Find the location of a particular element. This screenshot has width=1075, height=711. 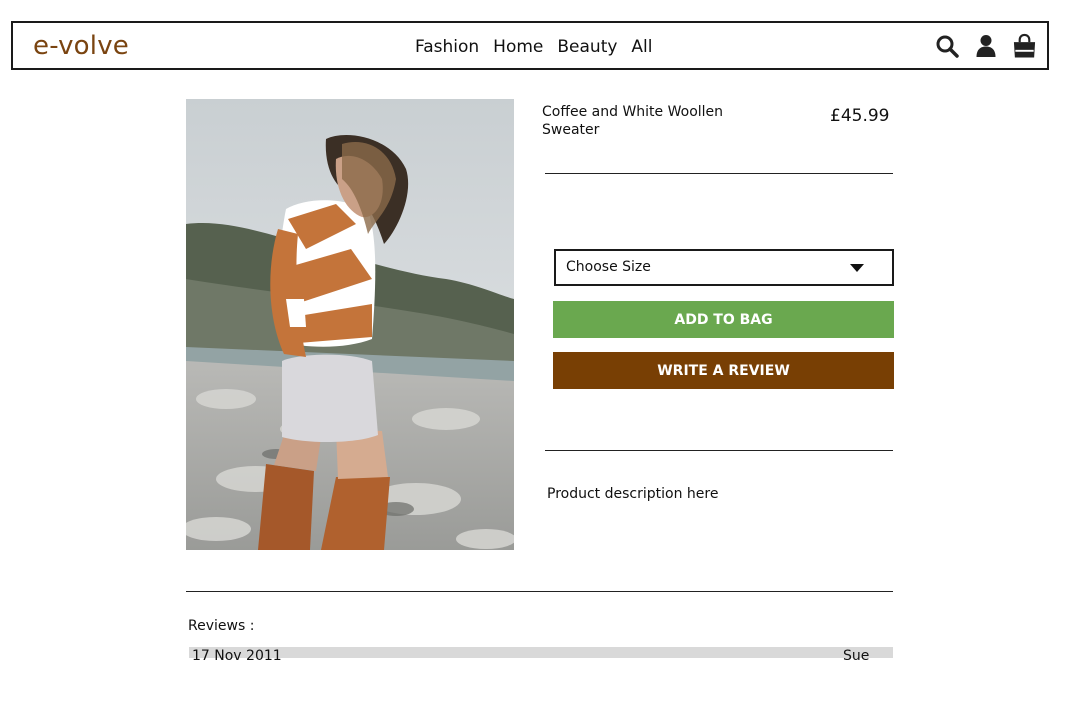

product-description: Product description here is located at coordinates (633, 494).